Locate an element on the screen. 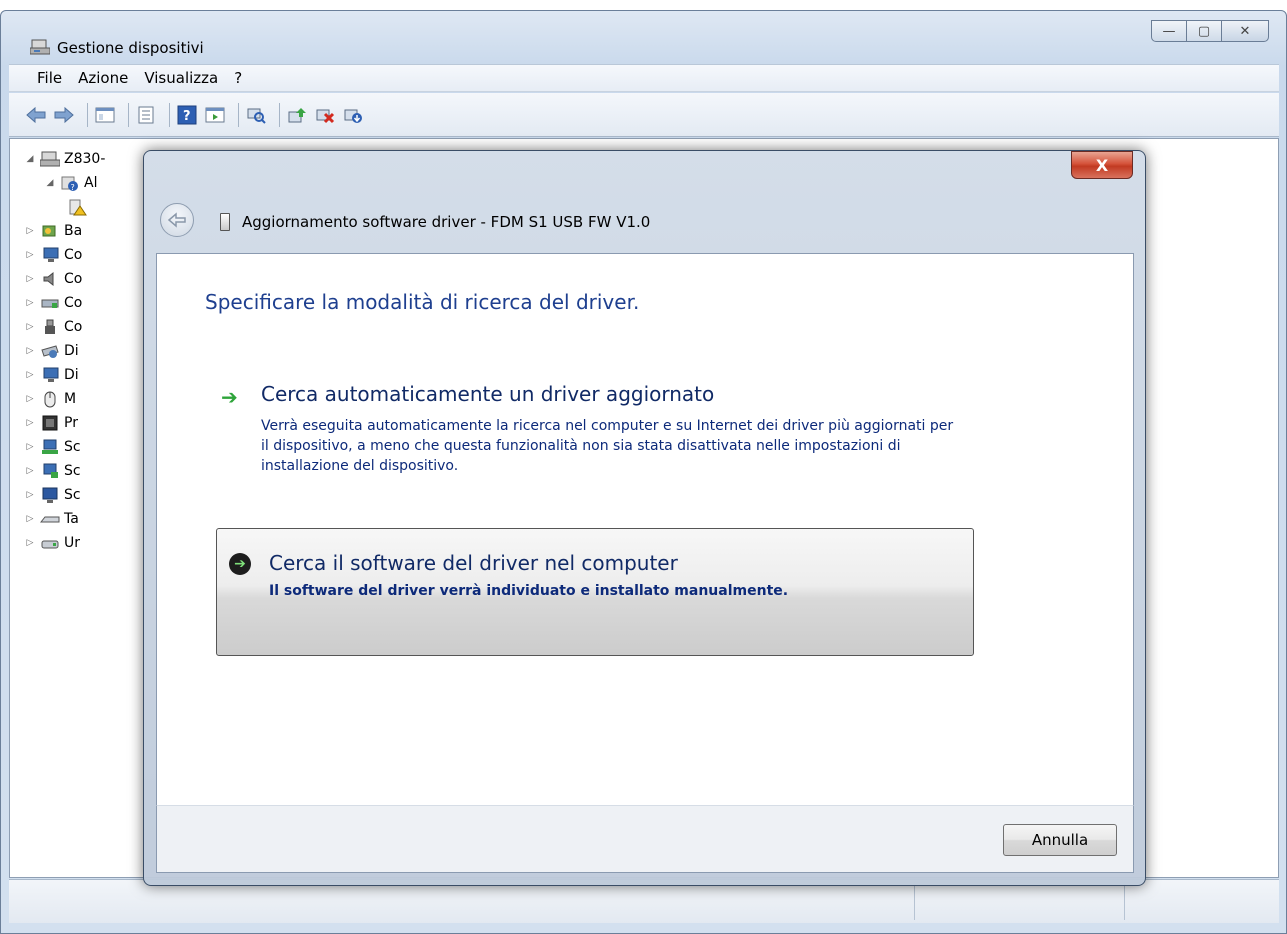  dialog-close-button: X is located at coordinates (1102, 165).